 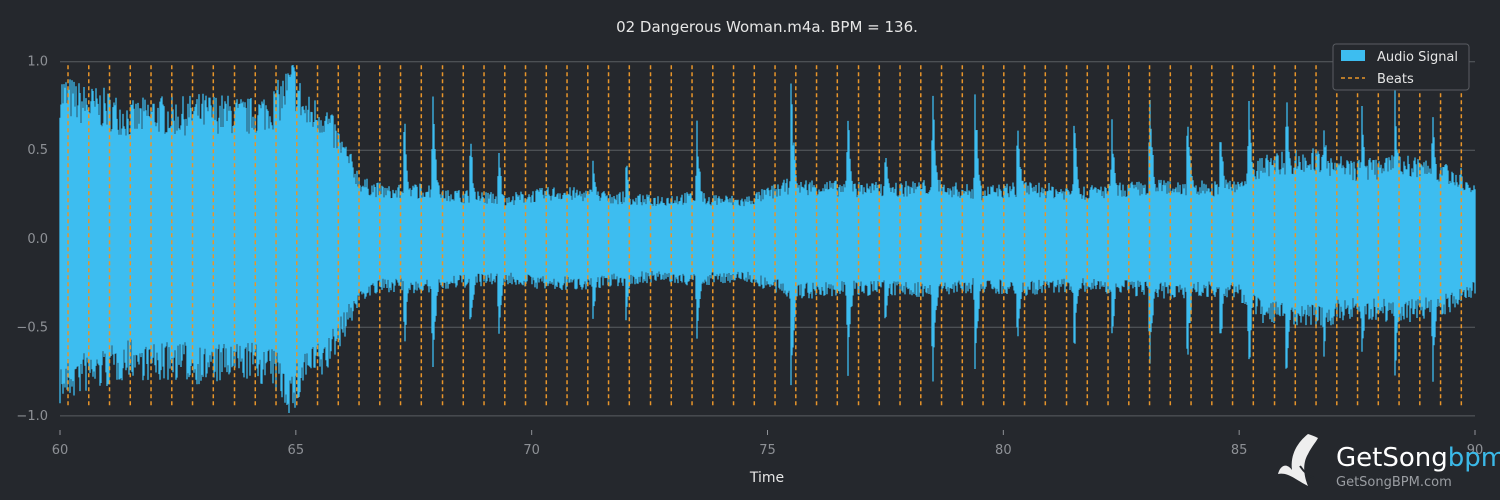 What do you see at coordinates (1239, 450) in the screenshot?
I see `x-tick-label: 85` at bounding box center [1239, 450].